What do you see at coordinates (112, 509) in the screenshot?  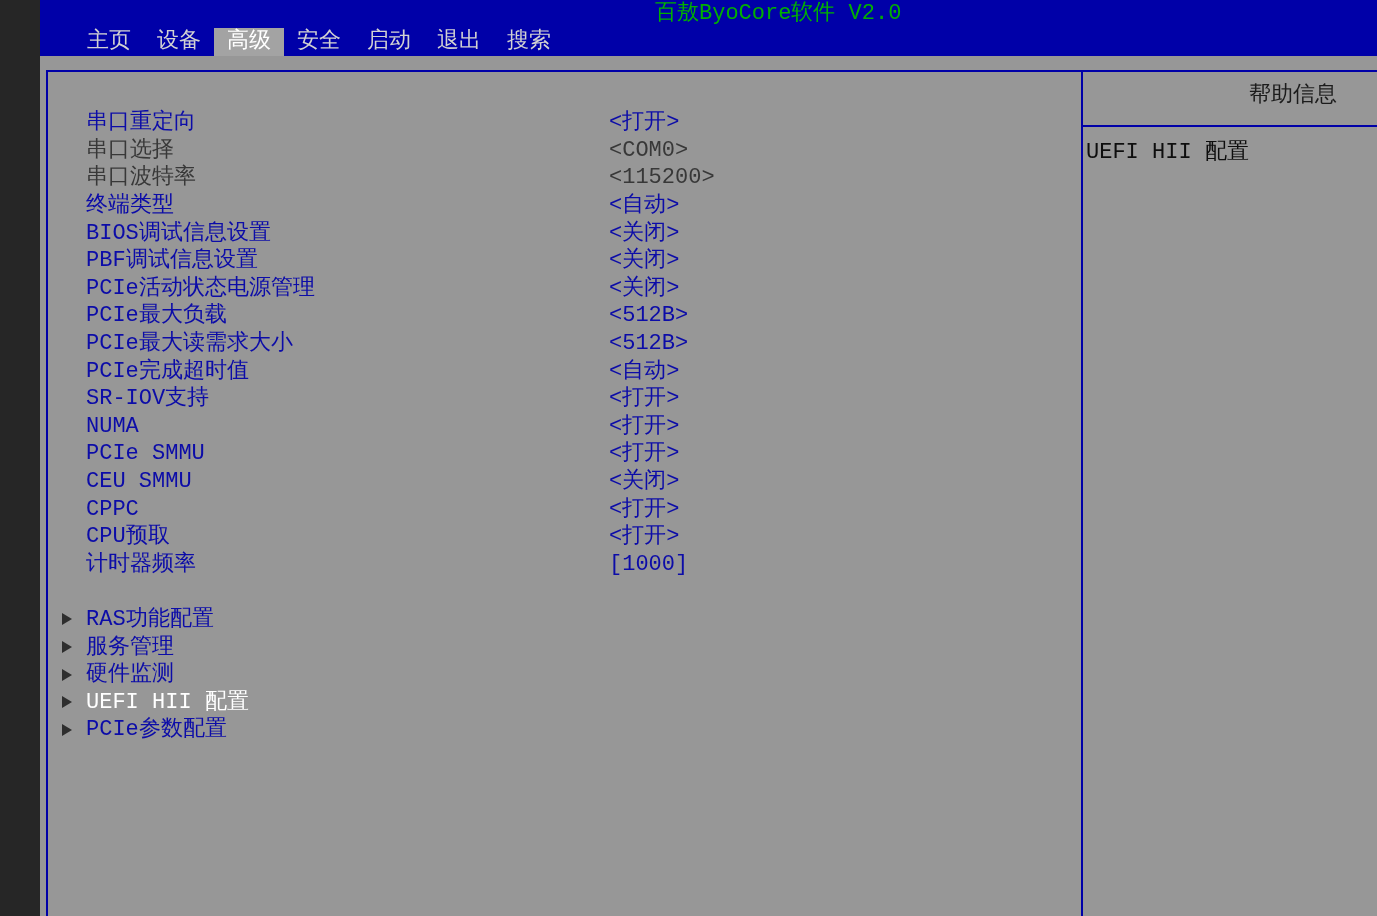 I see `setting-label: CPPC` at bounding box center [112, 509].